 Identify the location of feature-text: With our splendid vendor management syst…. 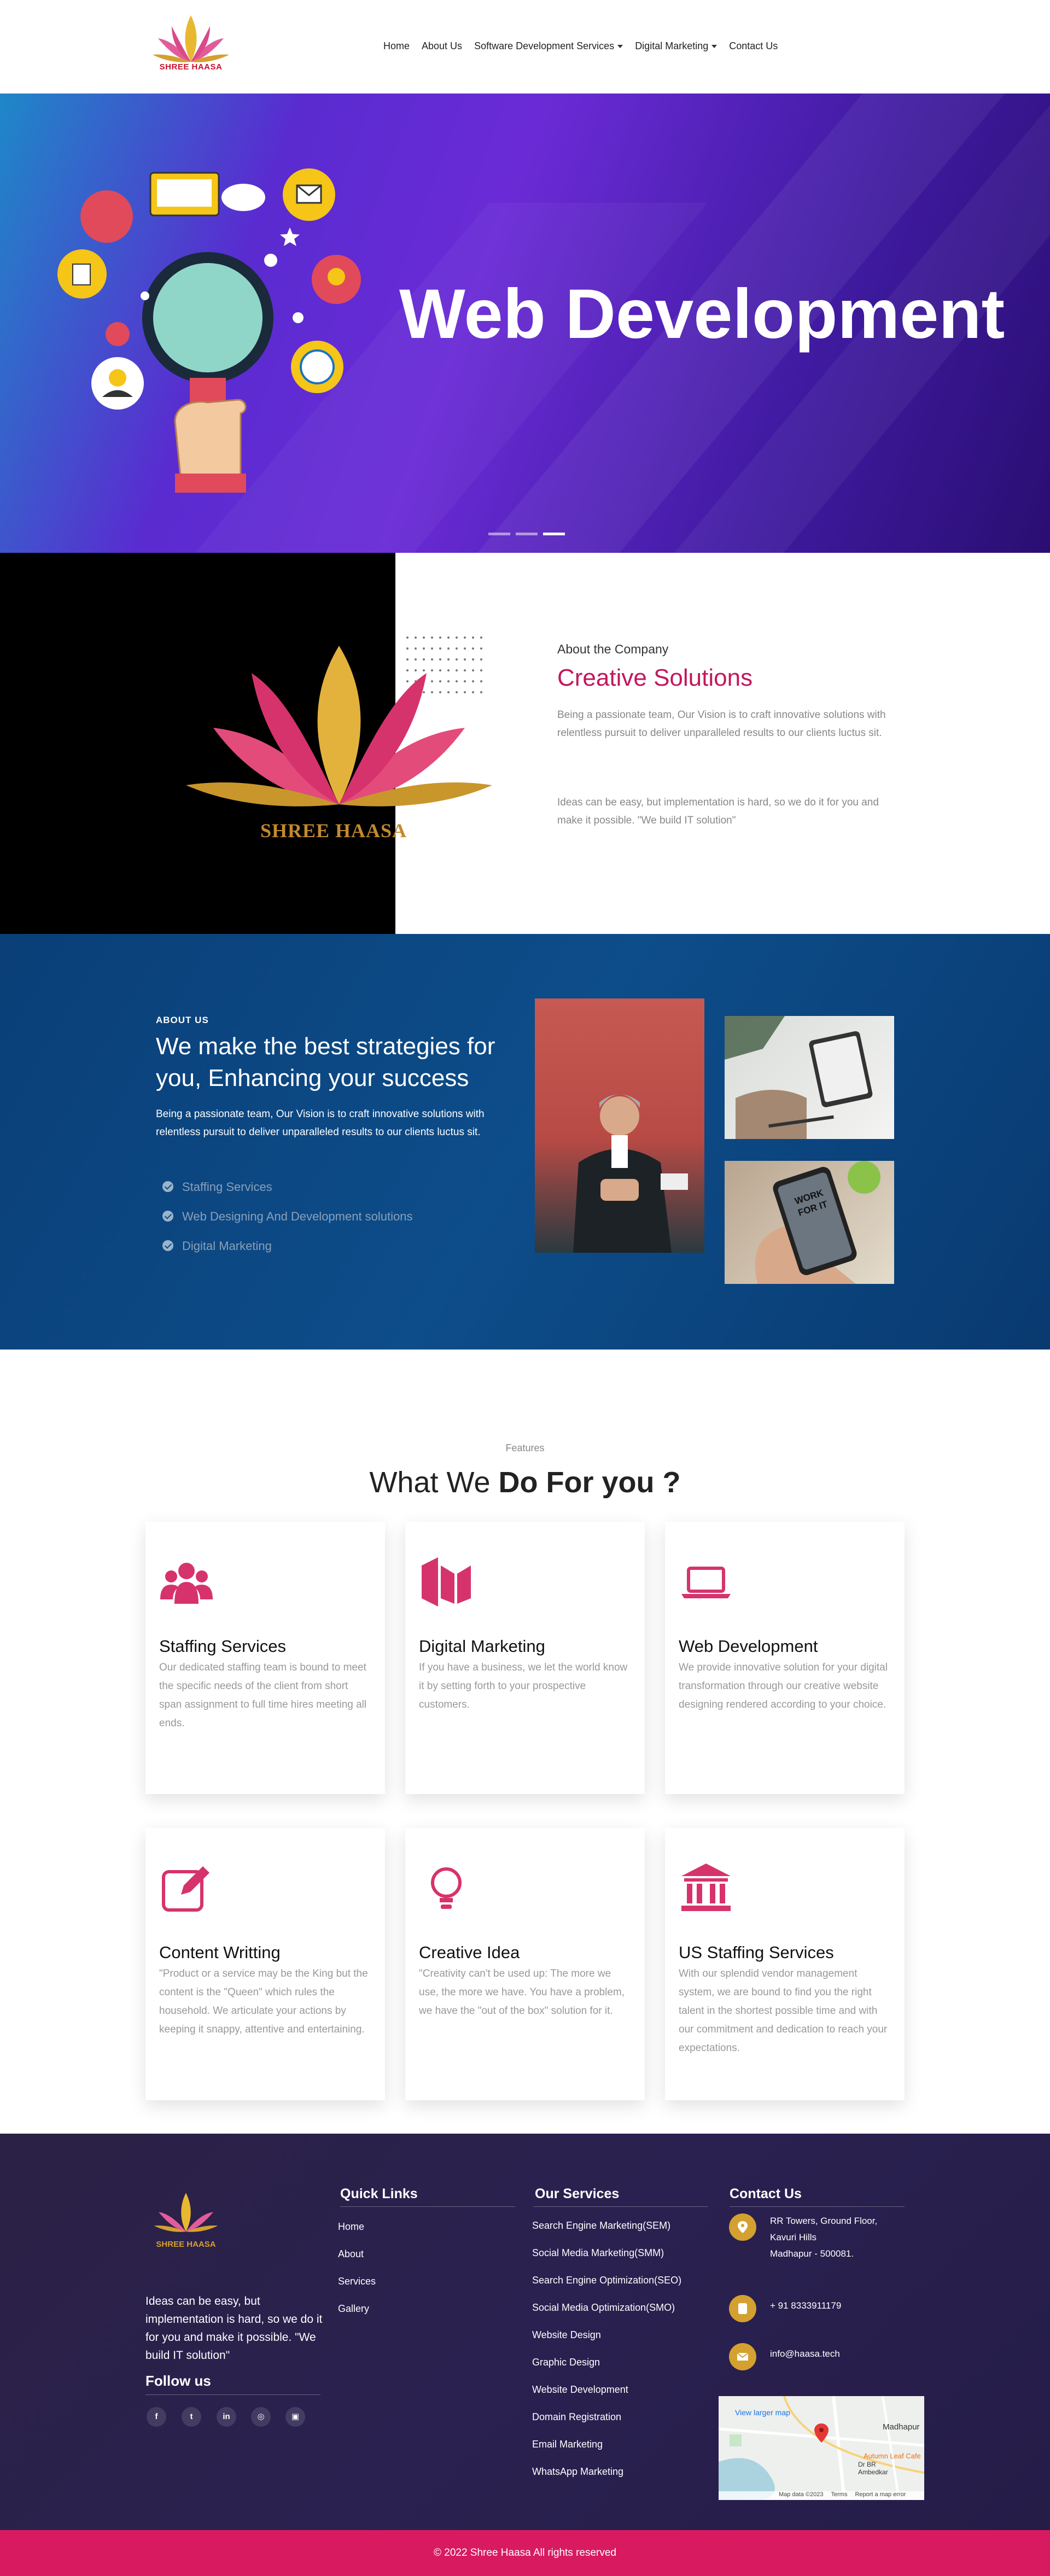
(783, 2011).